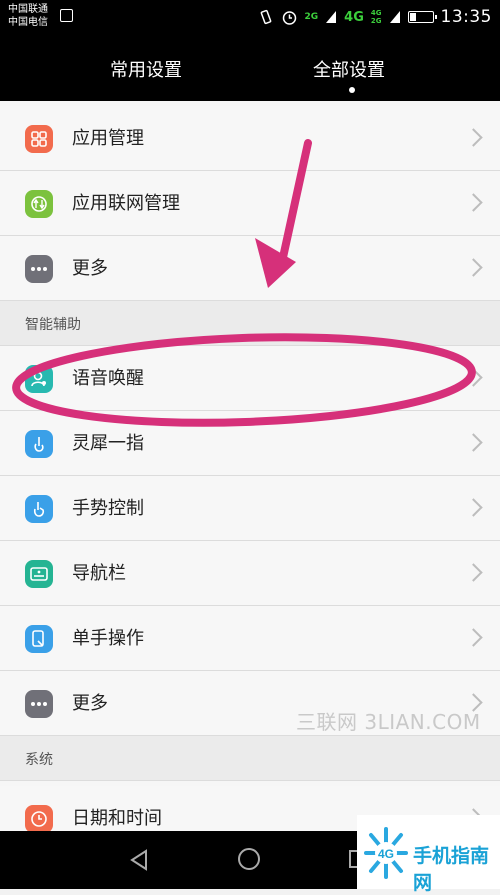 The image size is (500, 895). What do you see at coordinates (250, 508) in the screenshot?
I see `row-gesture-control: 手势控制` at bounding box center [250, 508].